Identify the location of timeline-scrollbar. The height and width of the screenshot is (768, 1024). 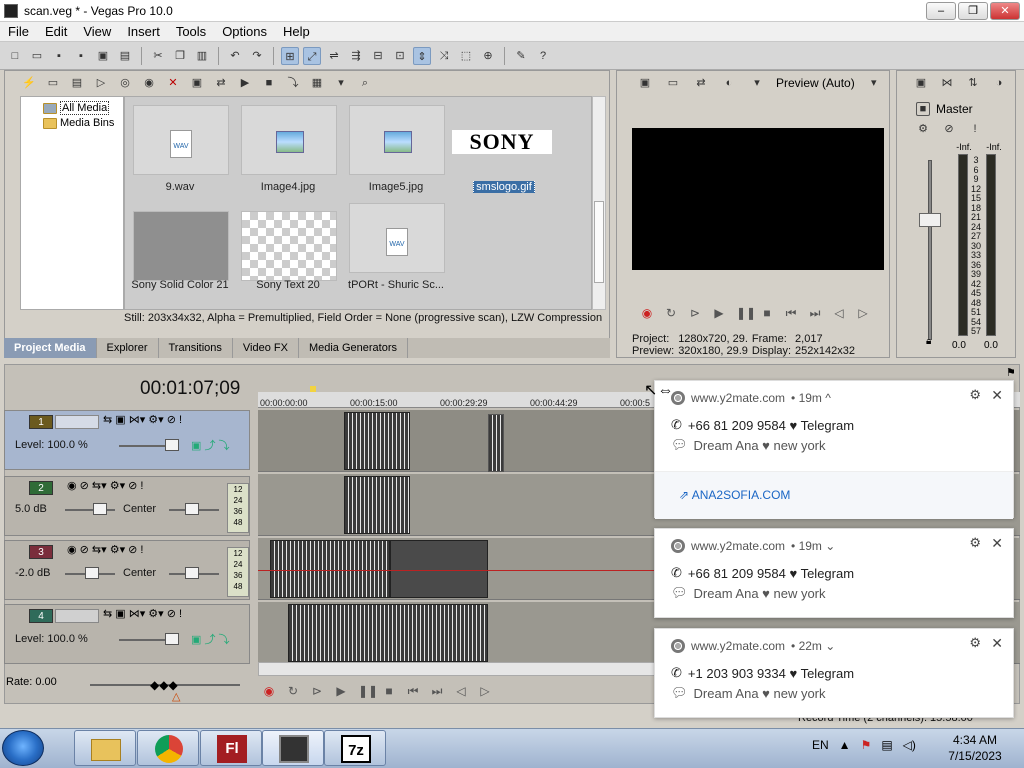
(458, 669).